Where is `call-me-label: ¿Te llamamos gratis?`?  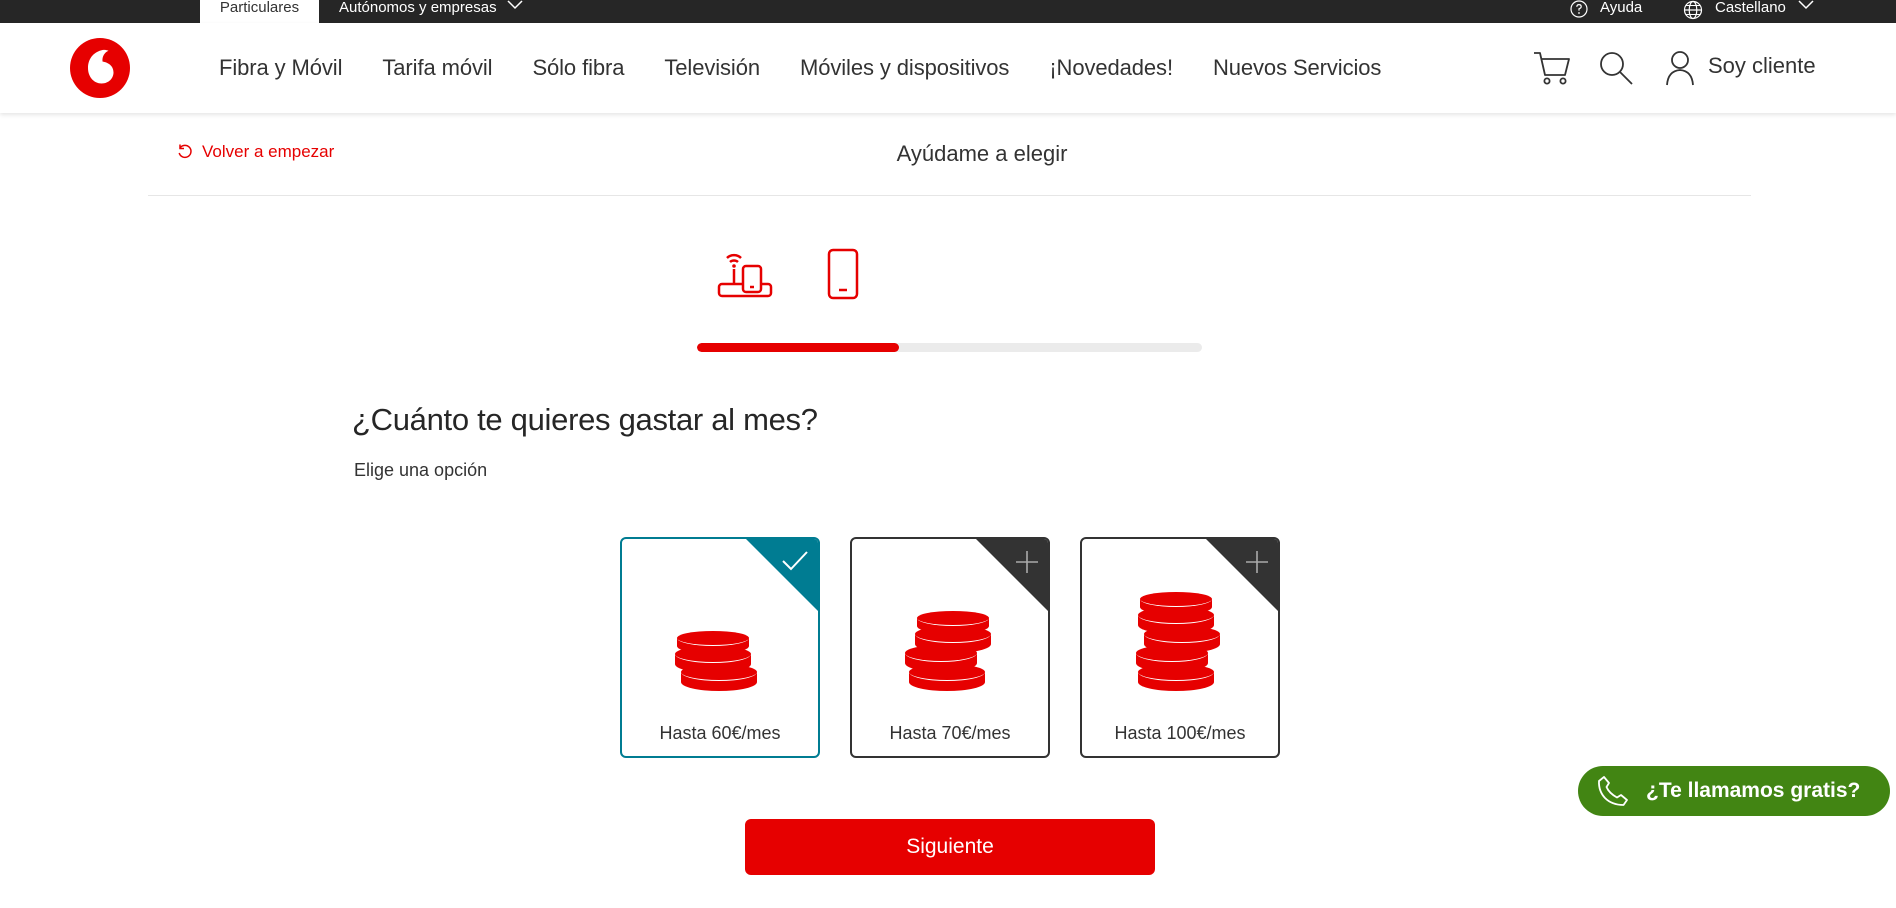
call-me-label: ¿Te llamamos gratis? is located at coordinates (1753, 790).